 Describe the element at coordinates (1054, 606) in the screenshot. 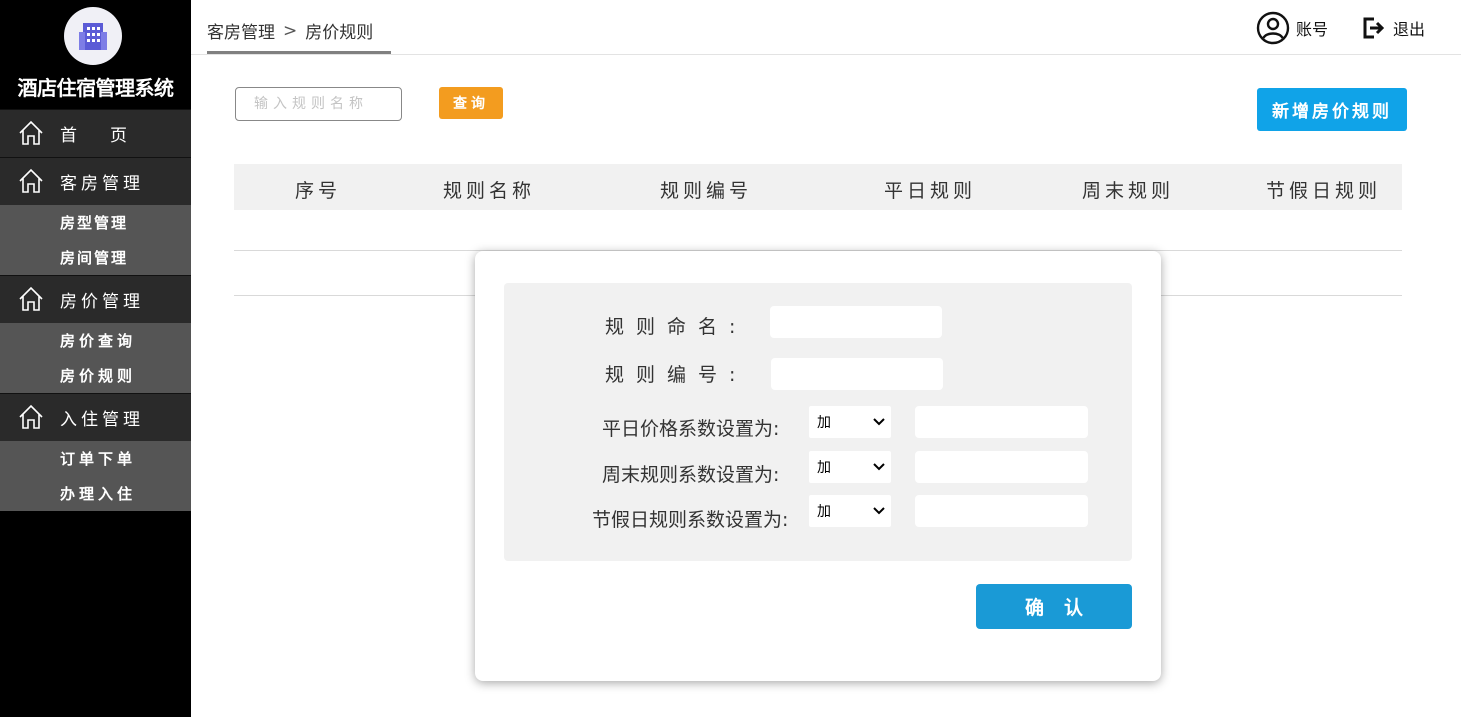

I see `confirm-button: 确认` at that location.